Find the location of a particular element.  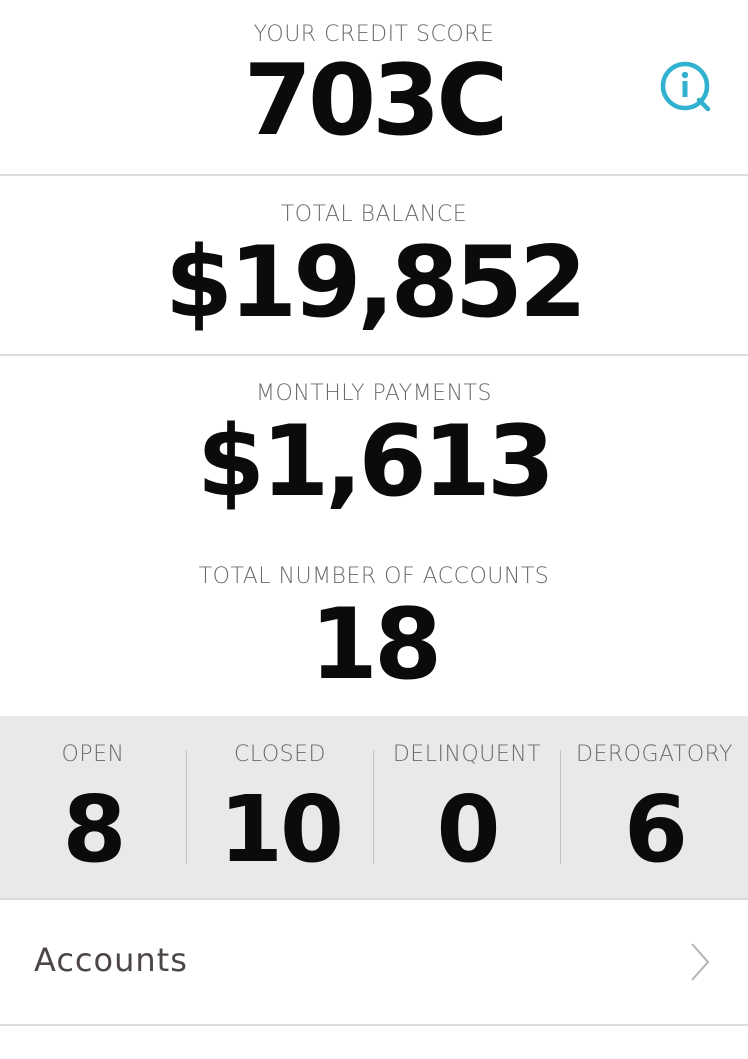

stat-value: 10 is located at coordinates (281, 829).